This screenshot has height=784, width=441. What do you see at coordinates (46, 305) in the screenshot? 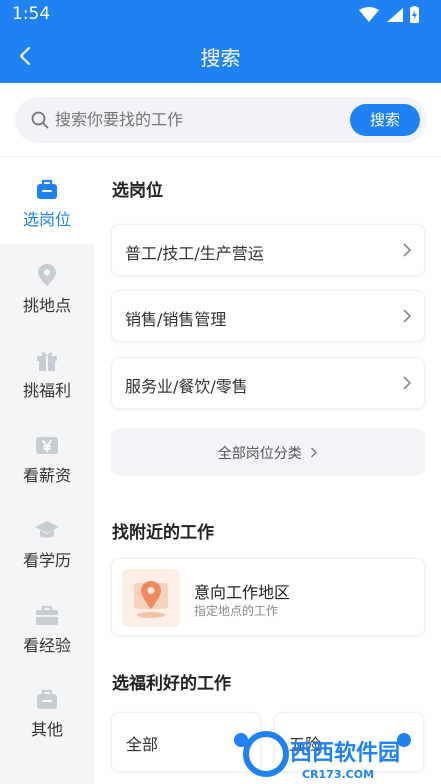
I see `sidebar-item-label: 挑地点` at bounding box center [46, 305].